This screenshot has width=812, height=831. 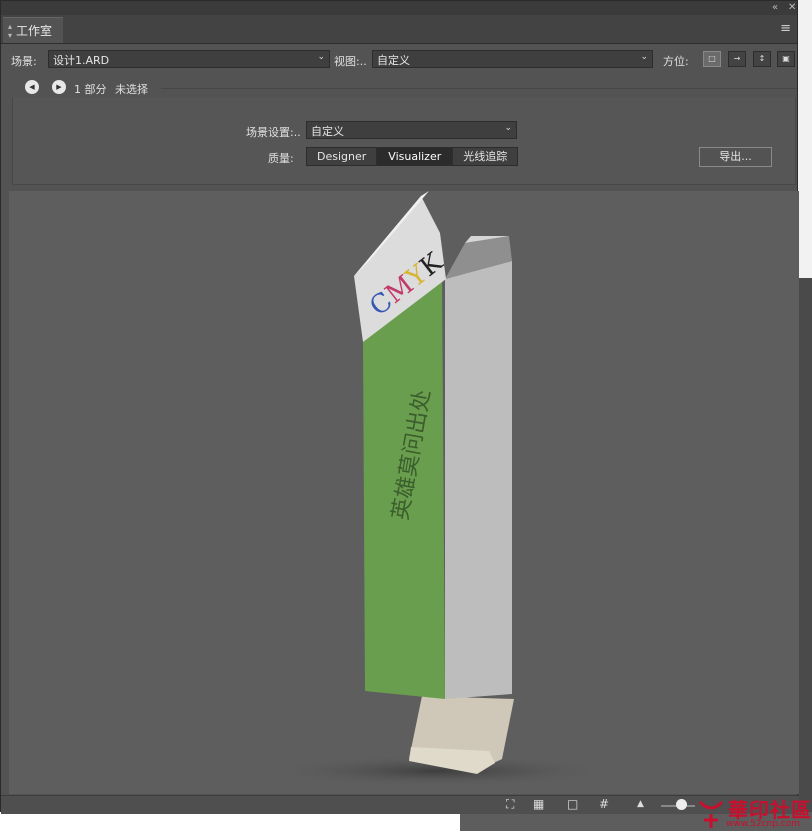 What do you see at coordinates (792, 7) in the screenshot?
I see `close-panel-icon: ✕` at bounding box center [792, 7].